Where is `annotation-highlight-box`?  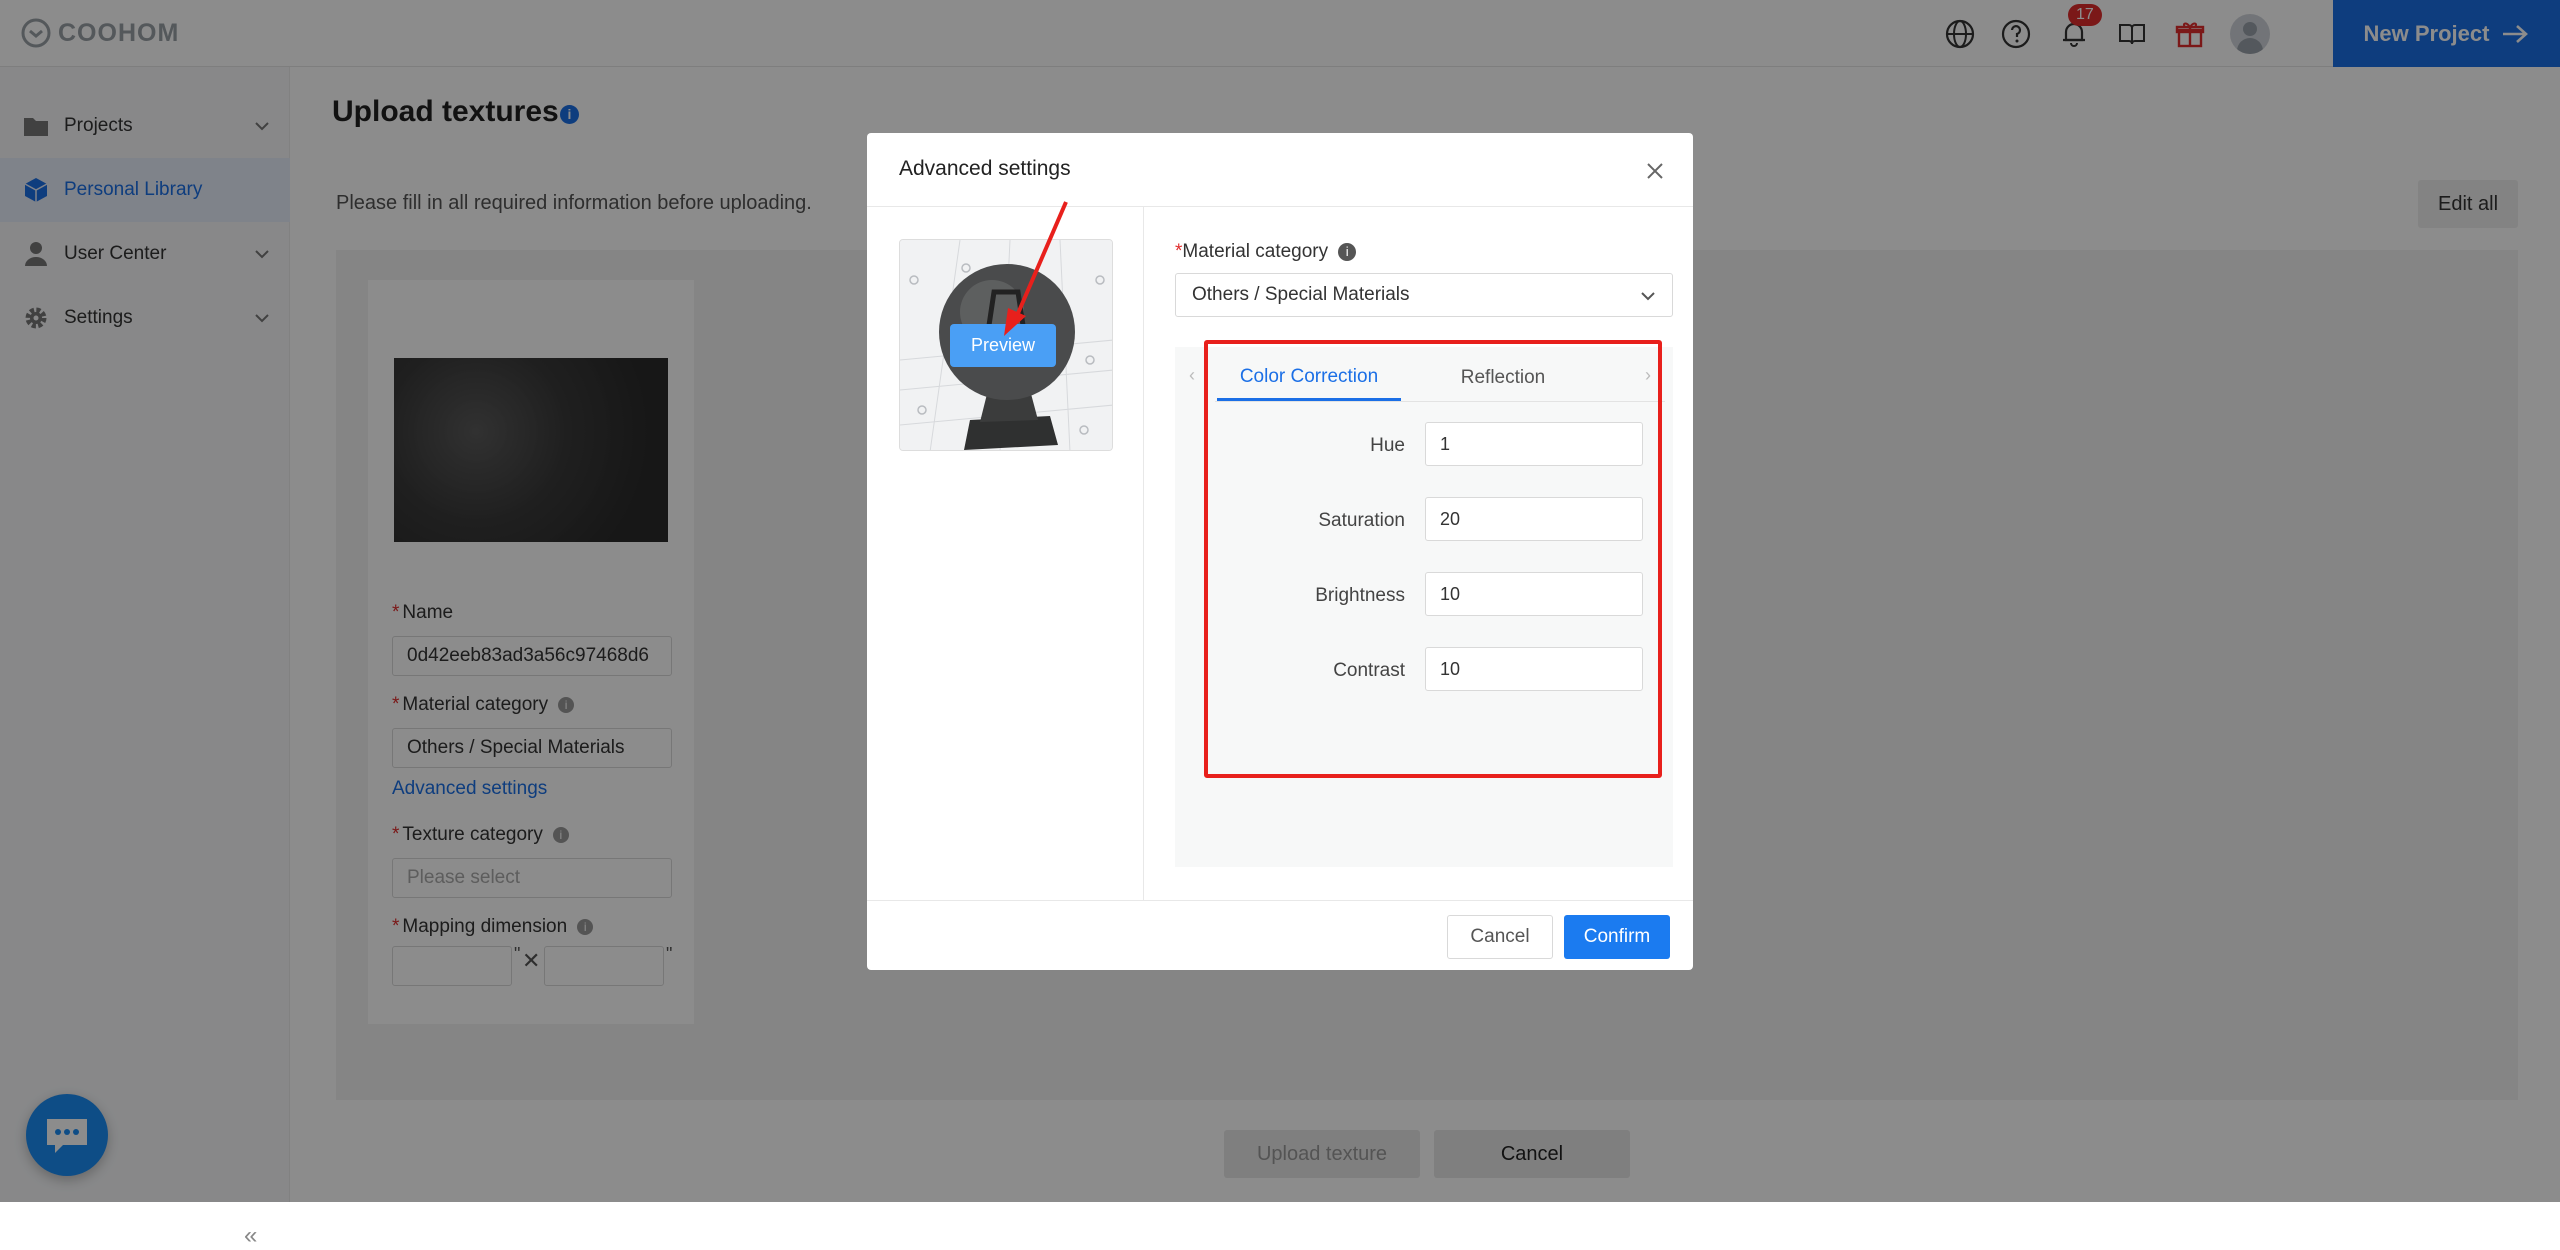 annotation-highlight-box is located at coordinates (1433, 559).